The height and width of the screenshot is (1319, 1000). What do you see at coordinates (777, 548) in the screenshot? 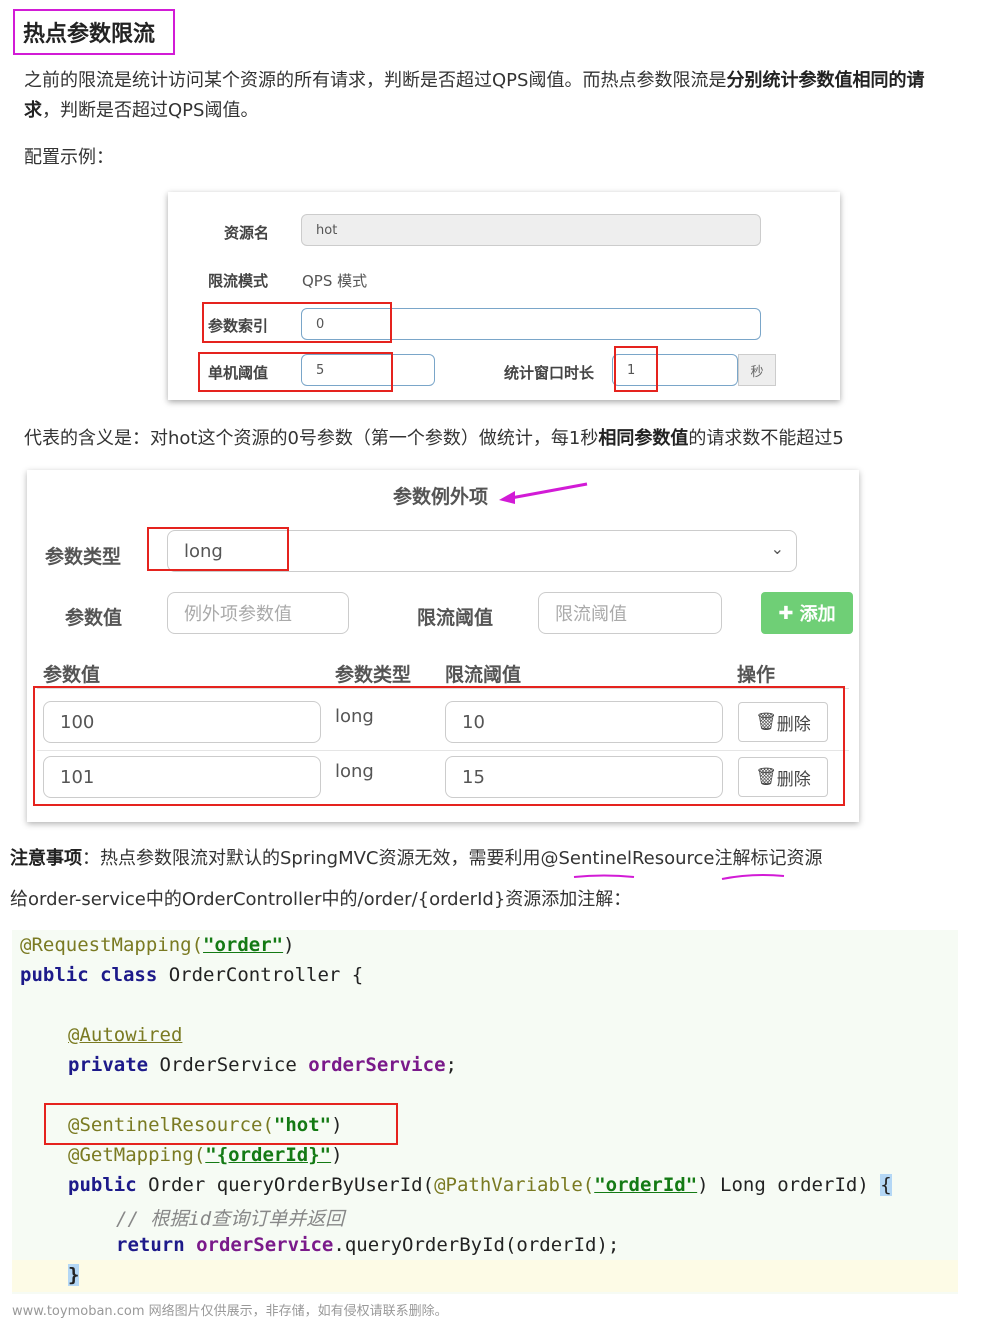
I see `chevron-down-icon: ⌄` at bounding box center [777, 548].